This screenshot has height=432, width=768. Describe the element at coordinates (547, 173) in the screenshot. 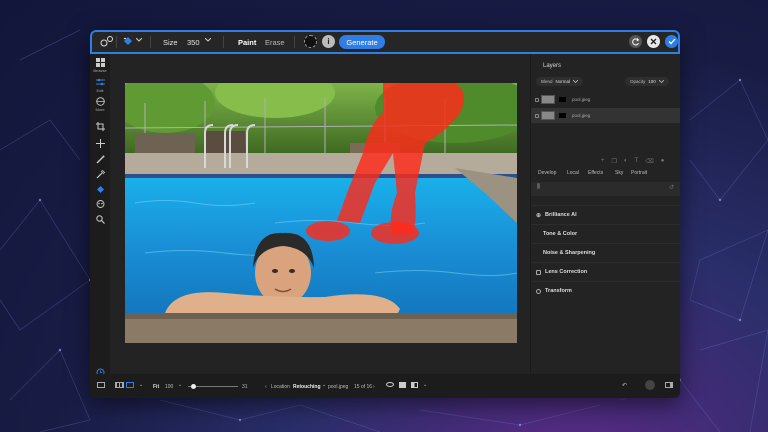

I see `tab-develop: Develop` at that location.